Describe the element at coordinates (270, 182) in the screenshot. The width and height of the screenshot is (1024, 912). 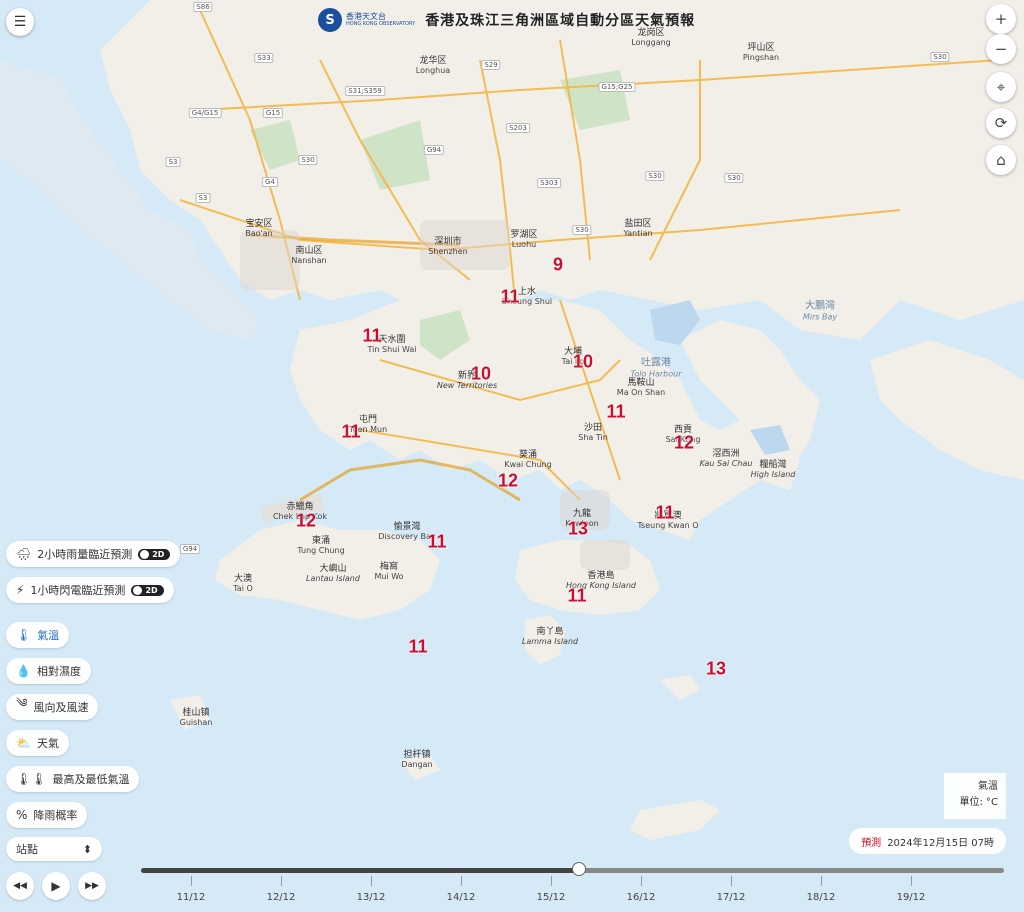
I see `road-shield: G4` at that location.